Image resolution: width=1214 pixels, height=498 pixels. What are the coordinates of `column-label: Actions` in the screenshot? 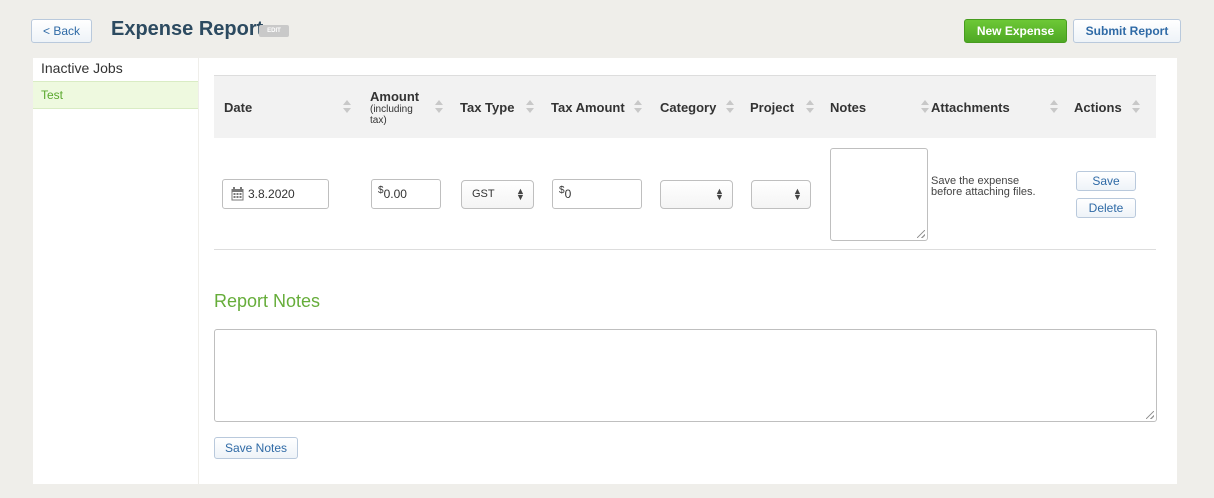 It's located at (1098, 107).